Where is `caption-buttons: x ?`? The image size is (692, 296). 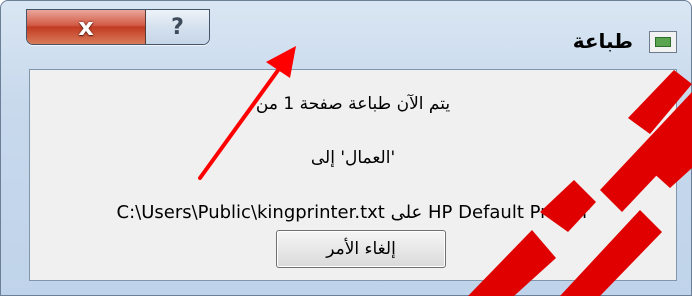 caption-buttons: x ? is located at coordinates (118, 27).